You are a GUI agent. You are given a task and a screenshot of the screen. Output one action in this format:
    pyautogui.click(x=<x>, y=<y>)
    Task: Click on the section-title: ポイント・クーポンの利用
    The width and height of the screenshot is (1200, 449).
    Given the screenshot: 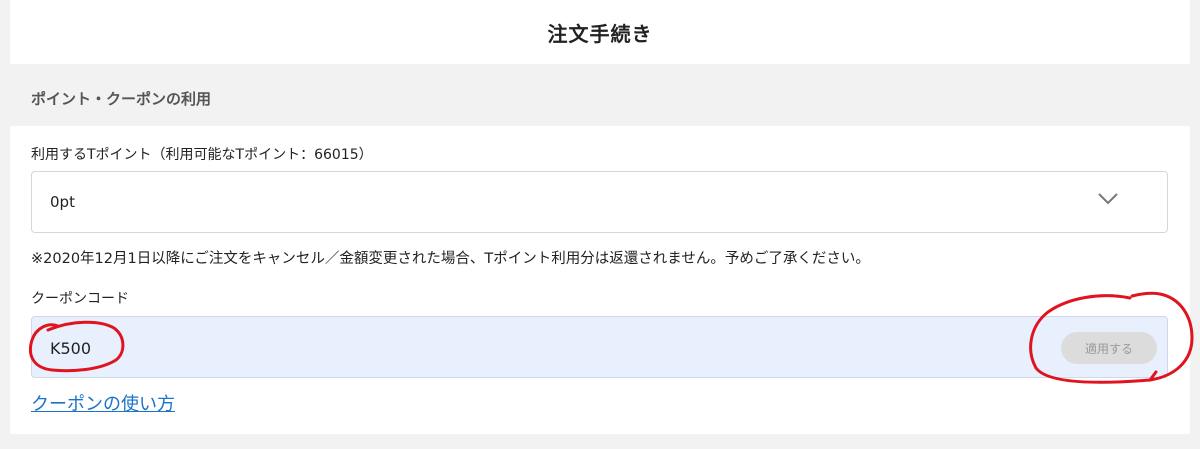 What is the action you would take?
    pyautogui.click(x=121, y=99)
    